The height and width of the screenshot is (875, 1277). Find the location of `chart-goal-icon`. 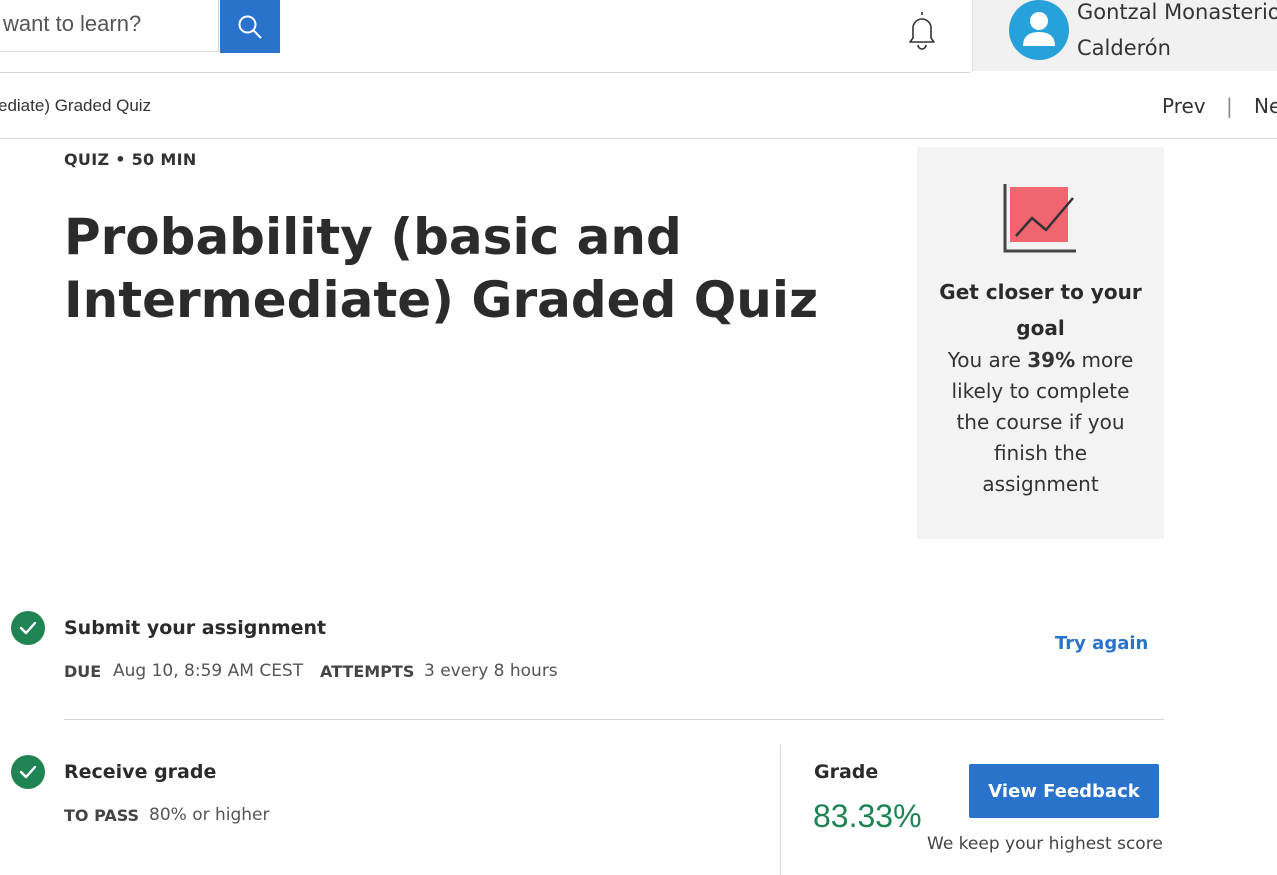

chart-goal-icon is located at coordinates (1040, 219).